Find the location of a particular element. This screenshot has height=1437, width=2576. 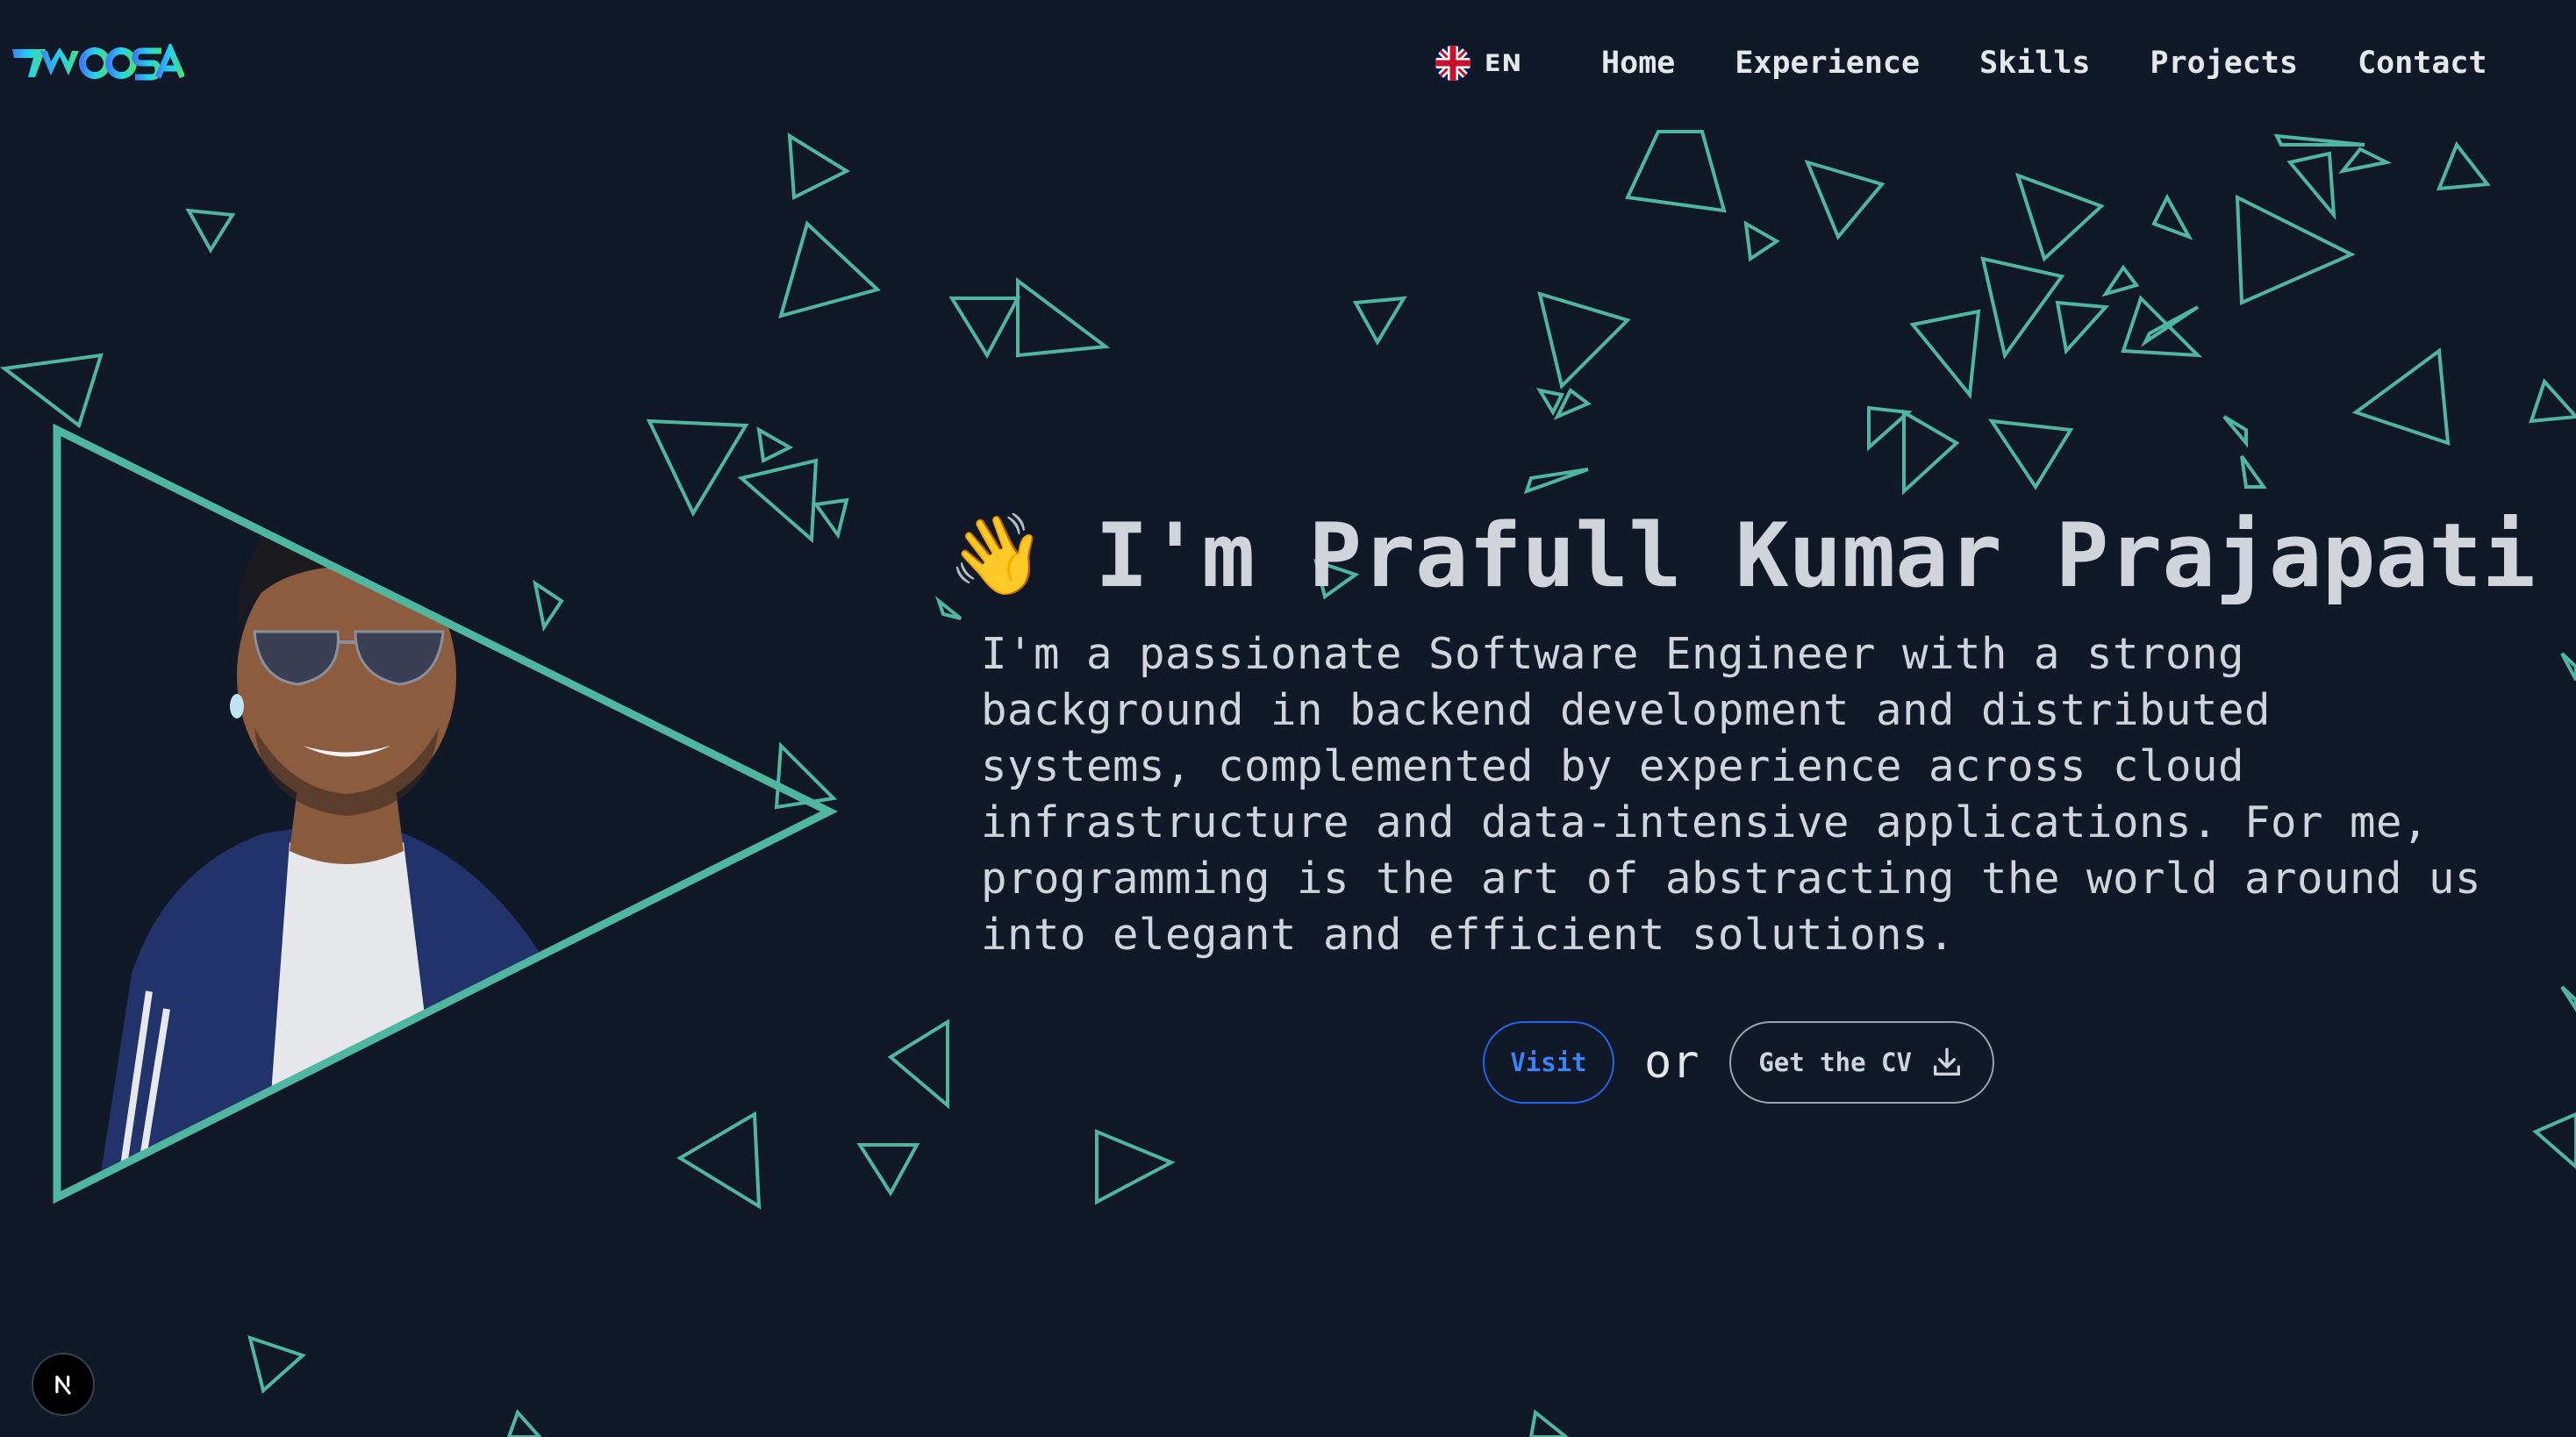

language-switcher: EN is located at coordinates (1478, 63).